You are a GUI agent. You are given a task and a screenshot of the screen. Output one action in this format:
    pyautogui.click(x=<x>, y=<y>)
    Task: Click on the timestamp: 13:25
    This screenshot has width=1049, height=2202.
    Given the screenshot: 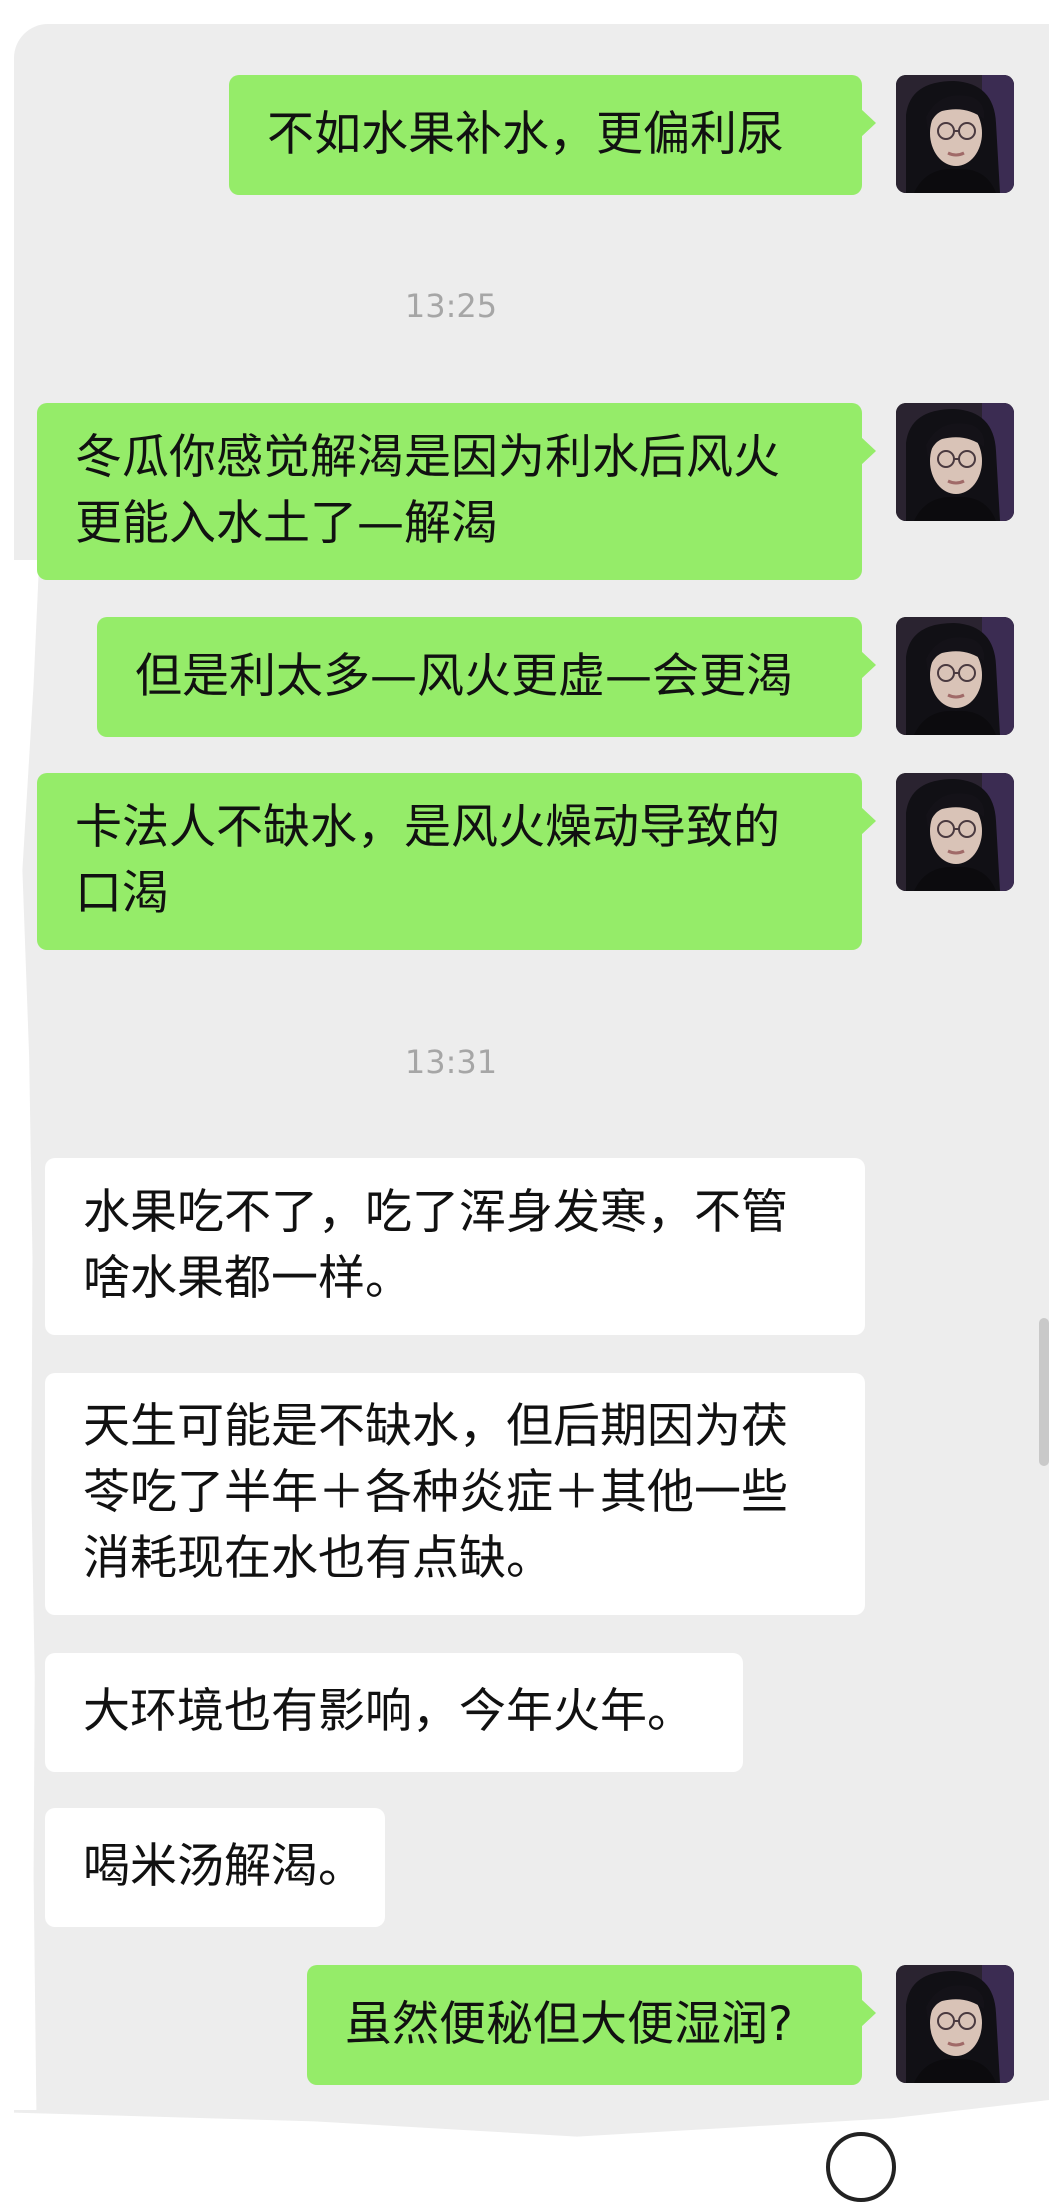 What is the action you would take?
    pyautogui.click(x=451, y=306)
    